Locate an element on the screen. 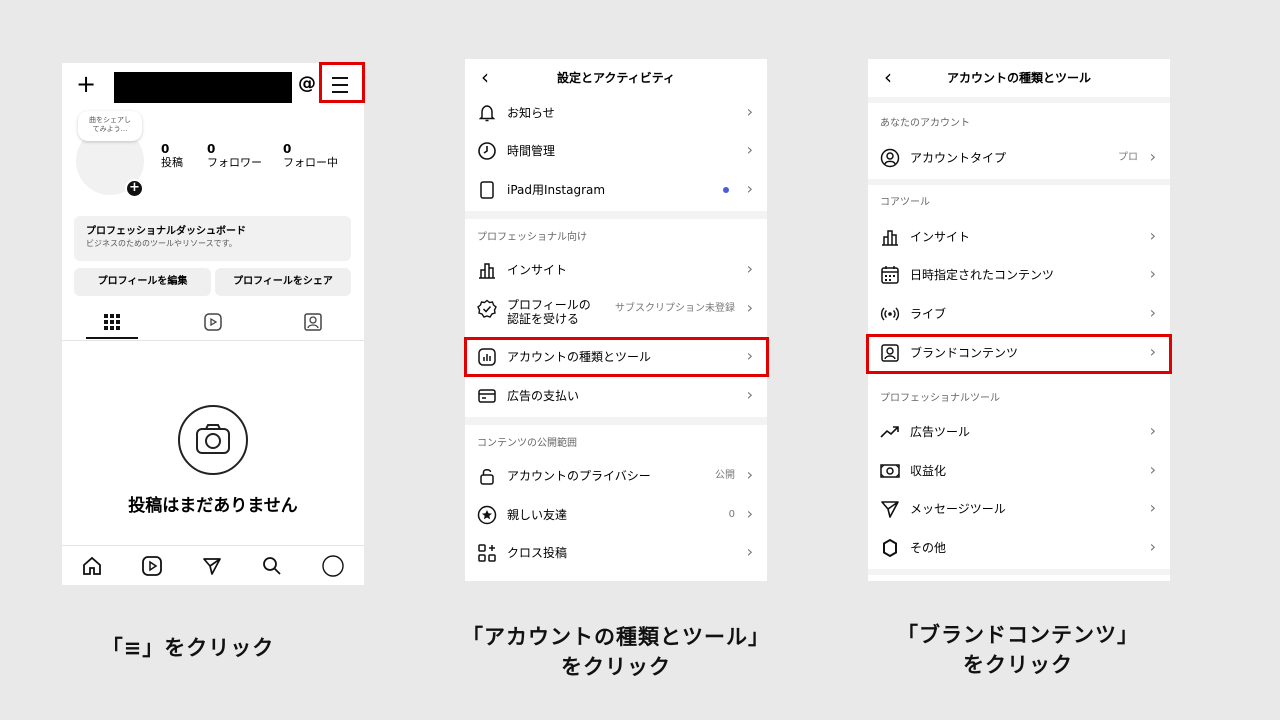 The image size is (1280, 720). menu-icon is located at coordinates (342, 85).